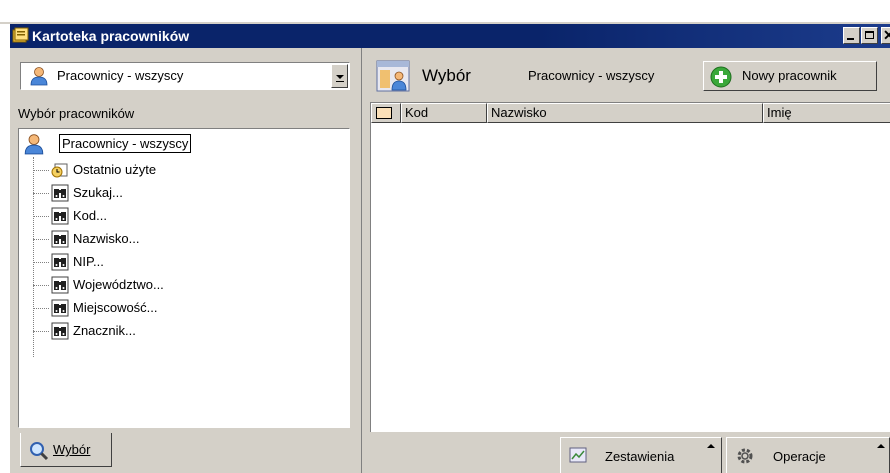 The image size is (890, 473). I want to click on column-header-surname: Nazwisko, so click(625, 113).